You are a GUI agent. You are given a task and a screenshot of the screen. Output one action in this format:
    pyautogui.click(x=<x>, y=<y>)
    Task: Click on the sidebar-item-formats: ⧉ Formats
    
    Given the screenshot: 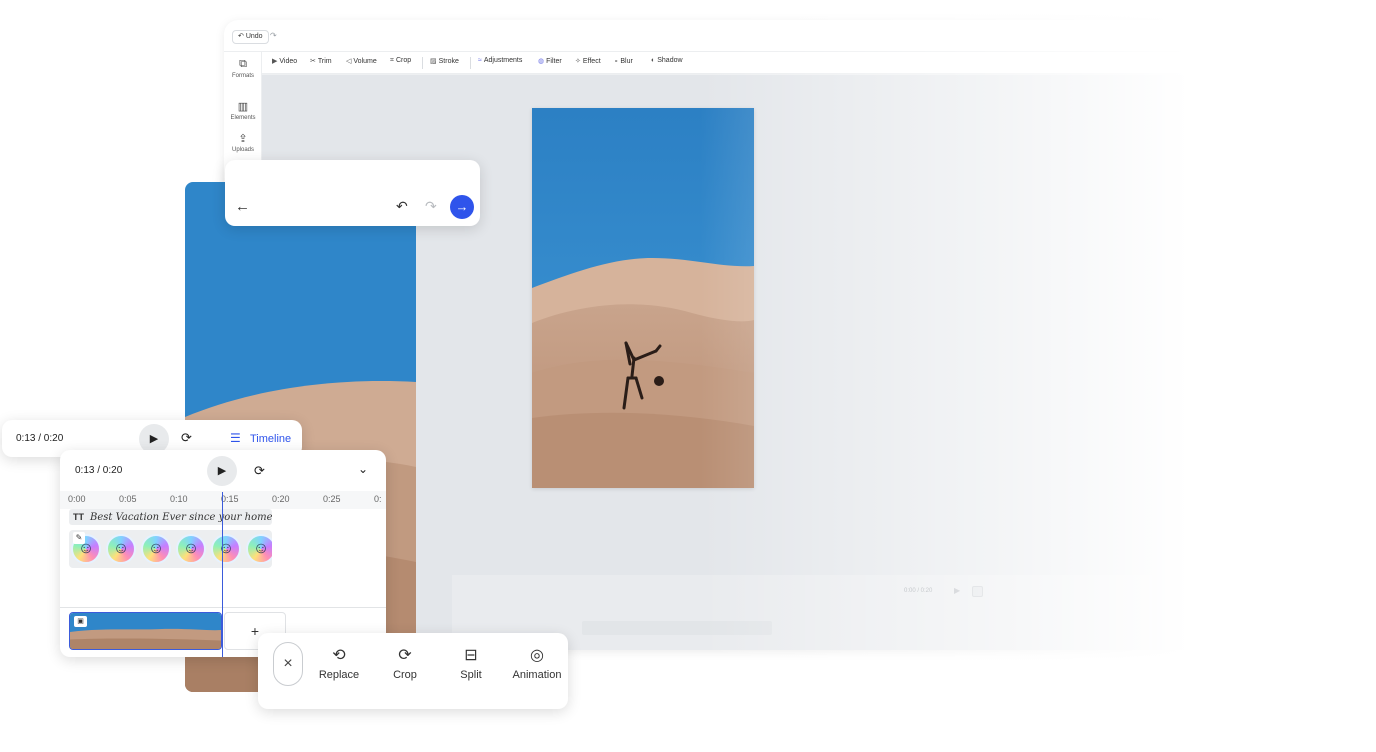 What is the action you would take?
    pyautogui.click(x=243, y=68)
    